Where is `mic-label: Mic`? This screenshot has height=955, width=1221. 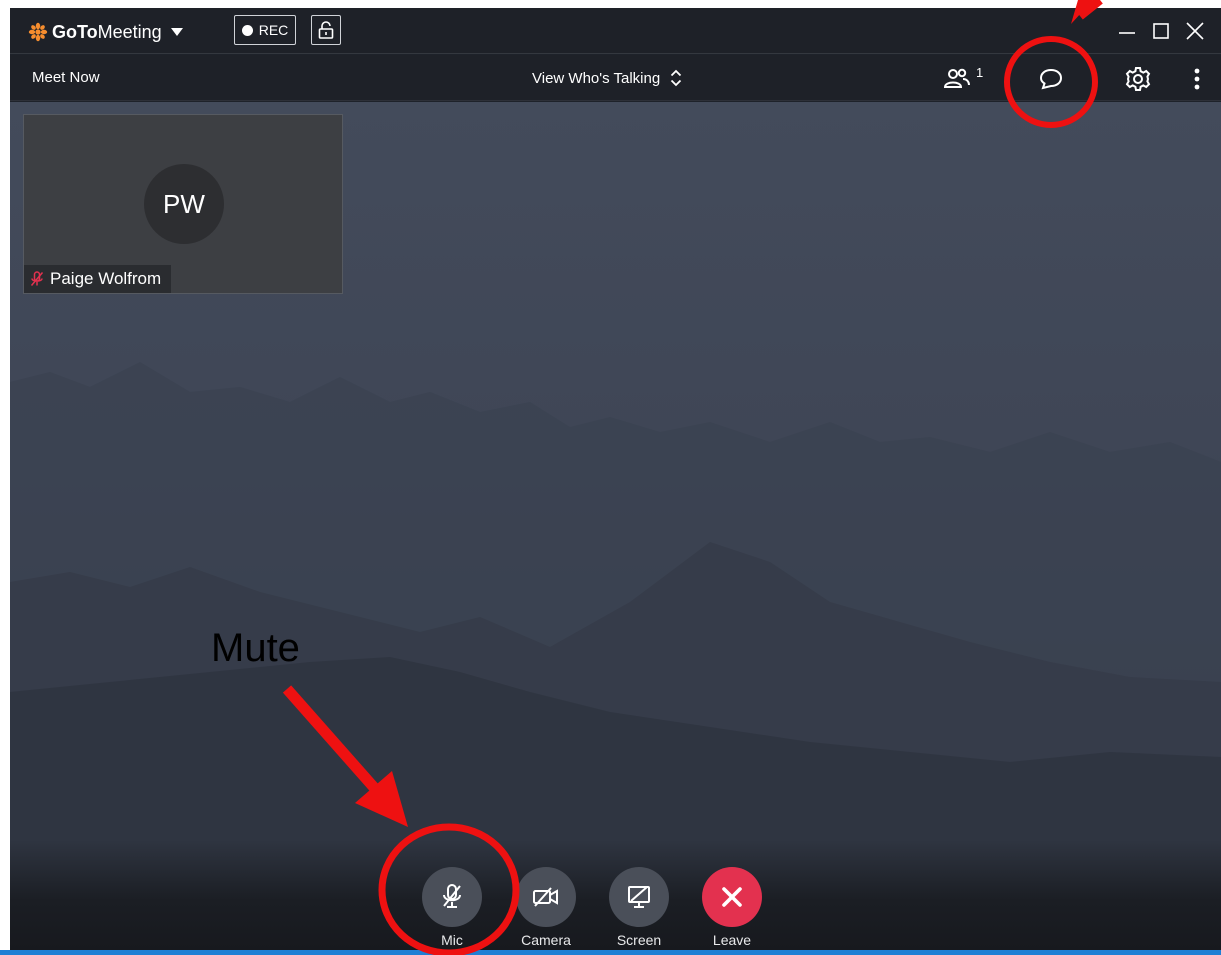
mic-label: Mic is located at coordinates (452, 940).